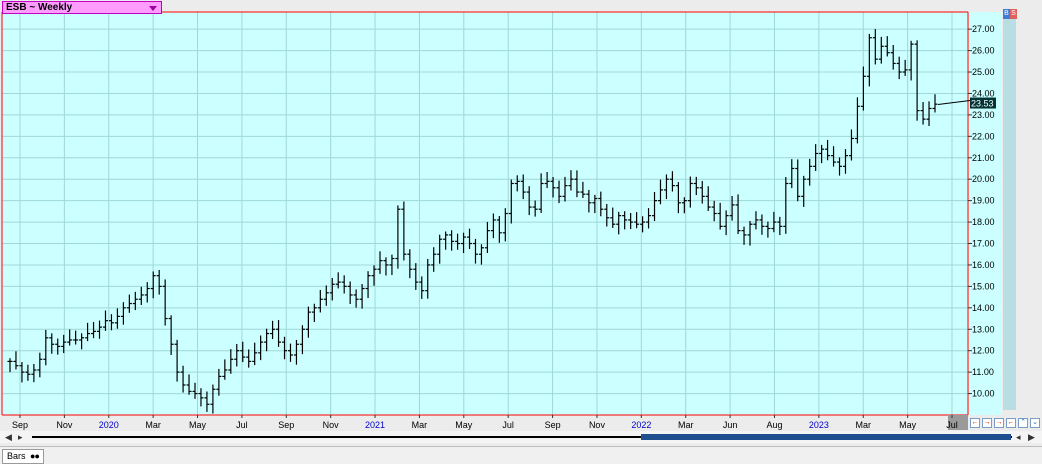  I want to click on left-icon: ←, so click(975, 423).